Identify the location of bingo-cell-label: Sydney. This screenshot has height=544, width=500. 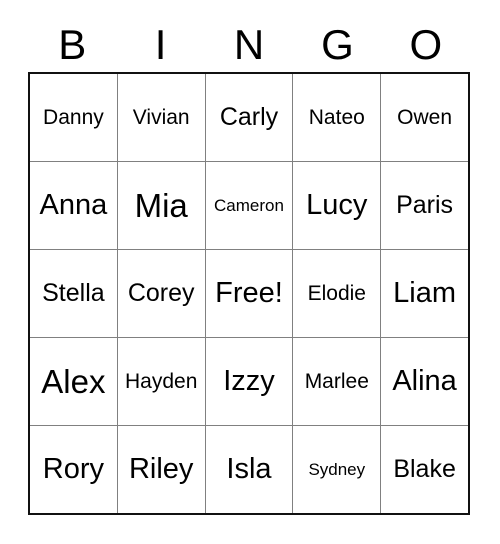
(337, 469).